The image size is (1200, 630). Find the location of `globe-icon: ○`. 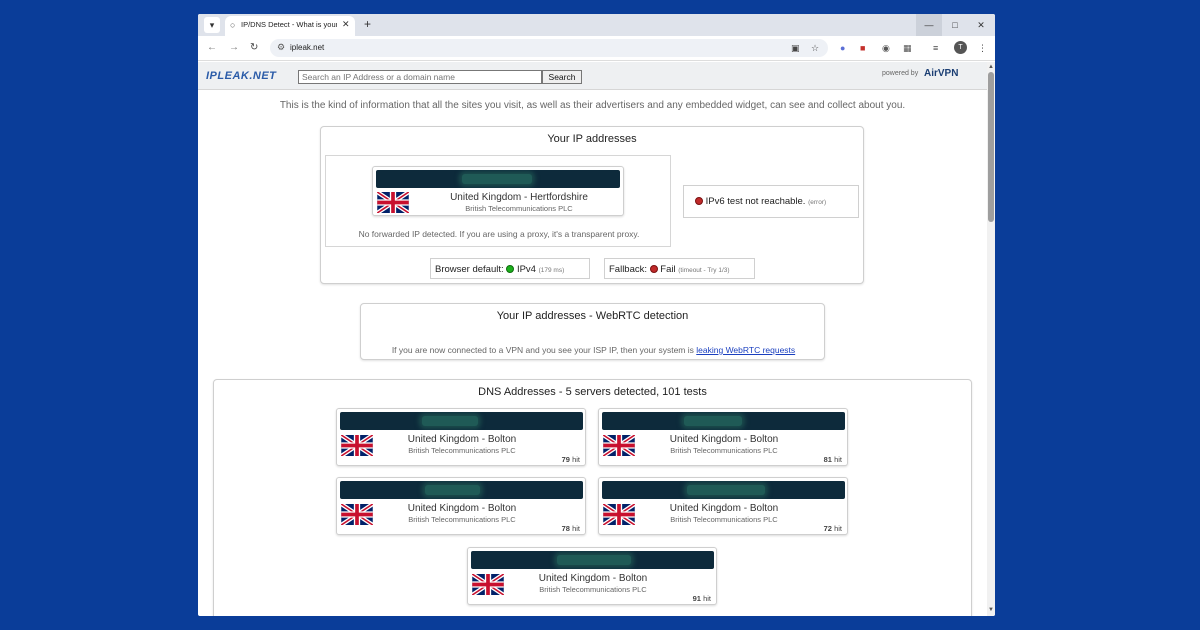

globe-icon: ○ is located at coordinates (233, 25).